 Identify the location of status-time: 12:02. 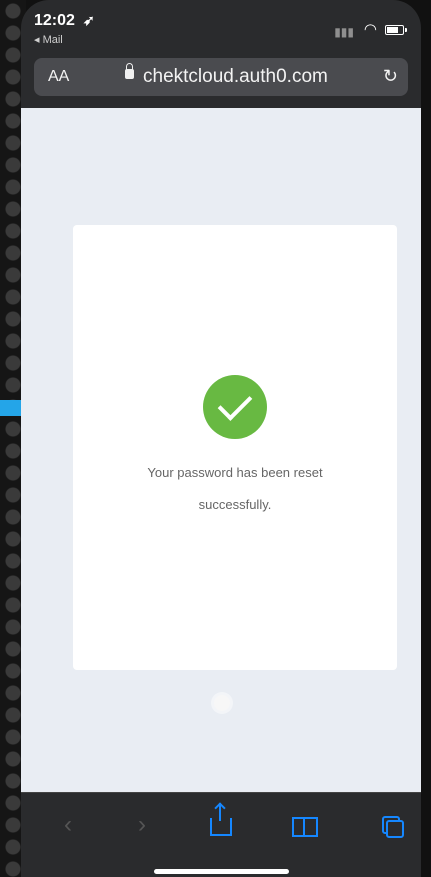
(54, 20).